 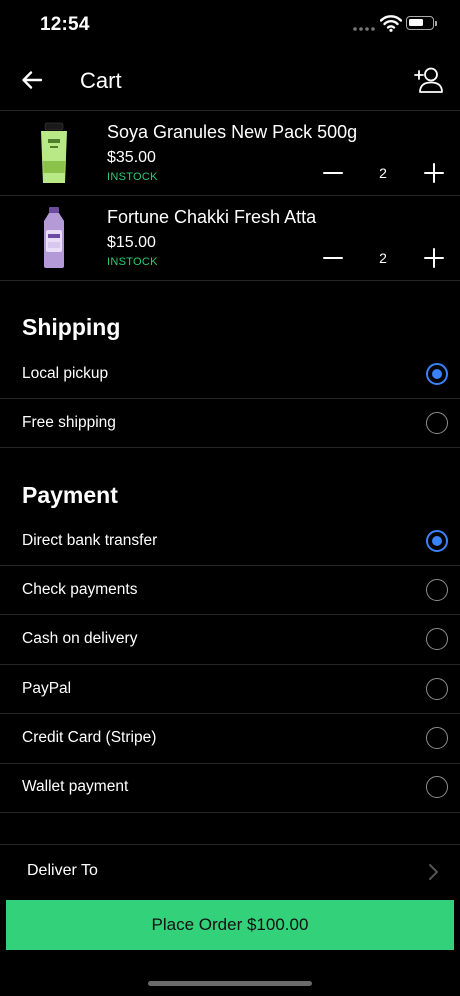 I want to click on payment-option-cash-on-delivery: Cash on delivery, so click(x=79, y=639).